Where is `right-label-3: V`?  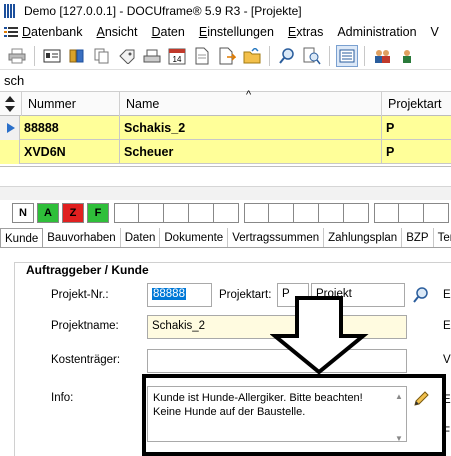 right-label-3: V is located at coordinates (447, 360).